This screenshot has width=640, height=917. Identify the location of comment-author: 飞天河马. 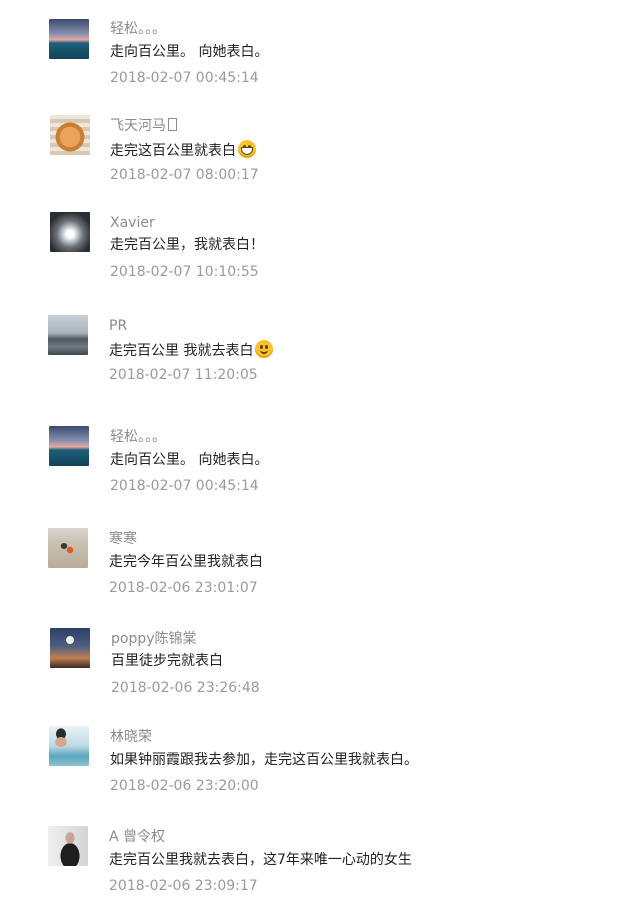
(143, 126).